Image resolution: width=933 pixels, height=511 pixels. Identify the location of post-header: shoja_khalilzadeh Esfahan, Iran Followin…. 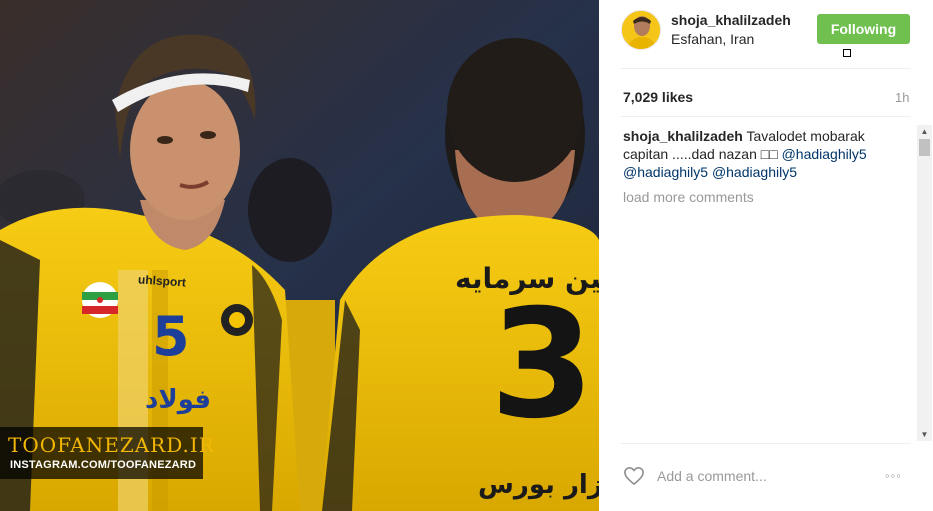
(766, 34).